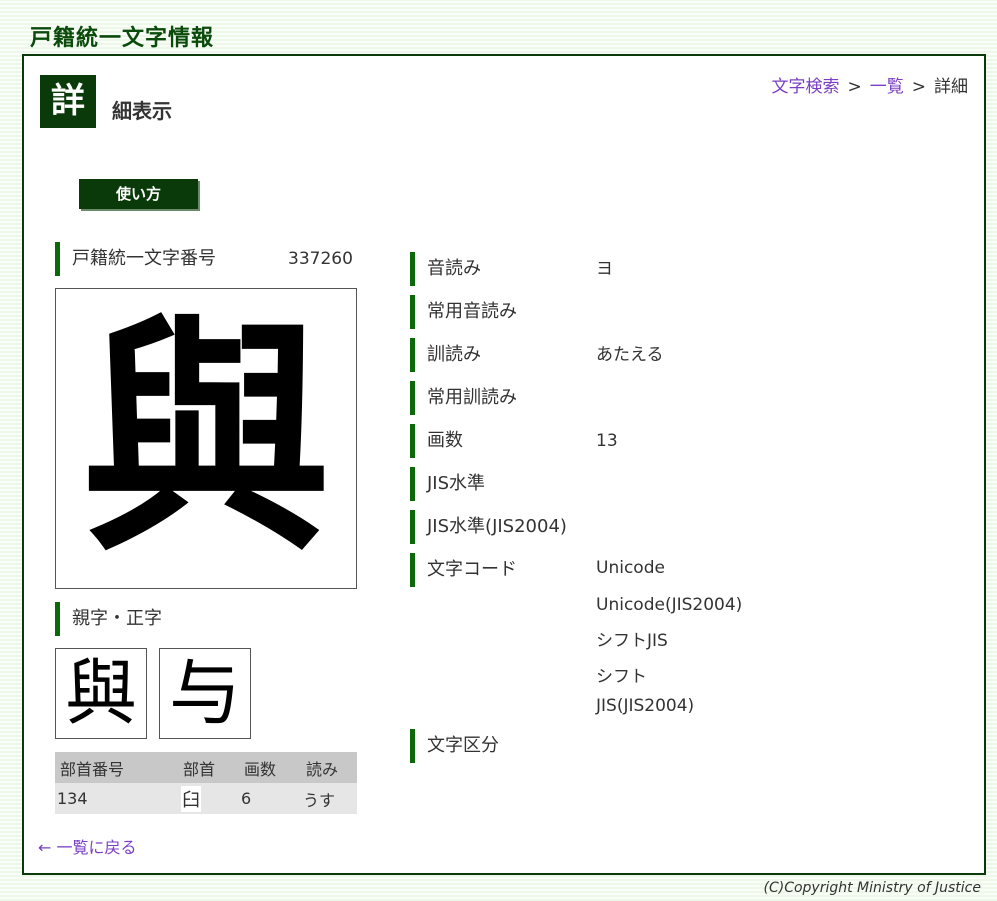 This screenshot has height=901, width=997. Describe the element at coordinates (632, 641) in the screenshot. I see `shift-jis-value: シフトJIS` at that location.